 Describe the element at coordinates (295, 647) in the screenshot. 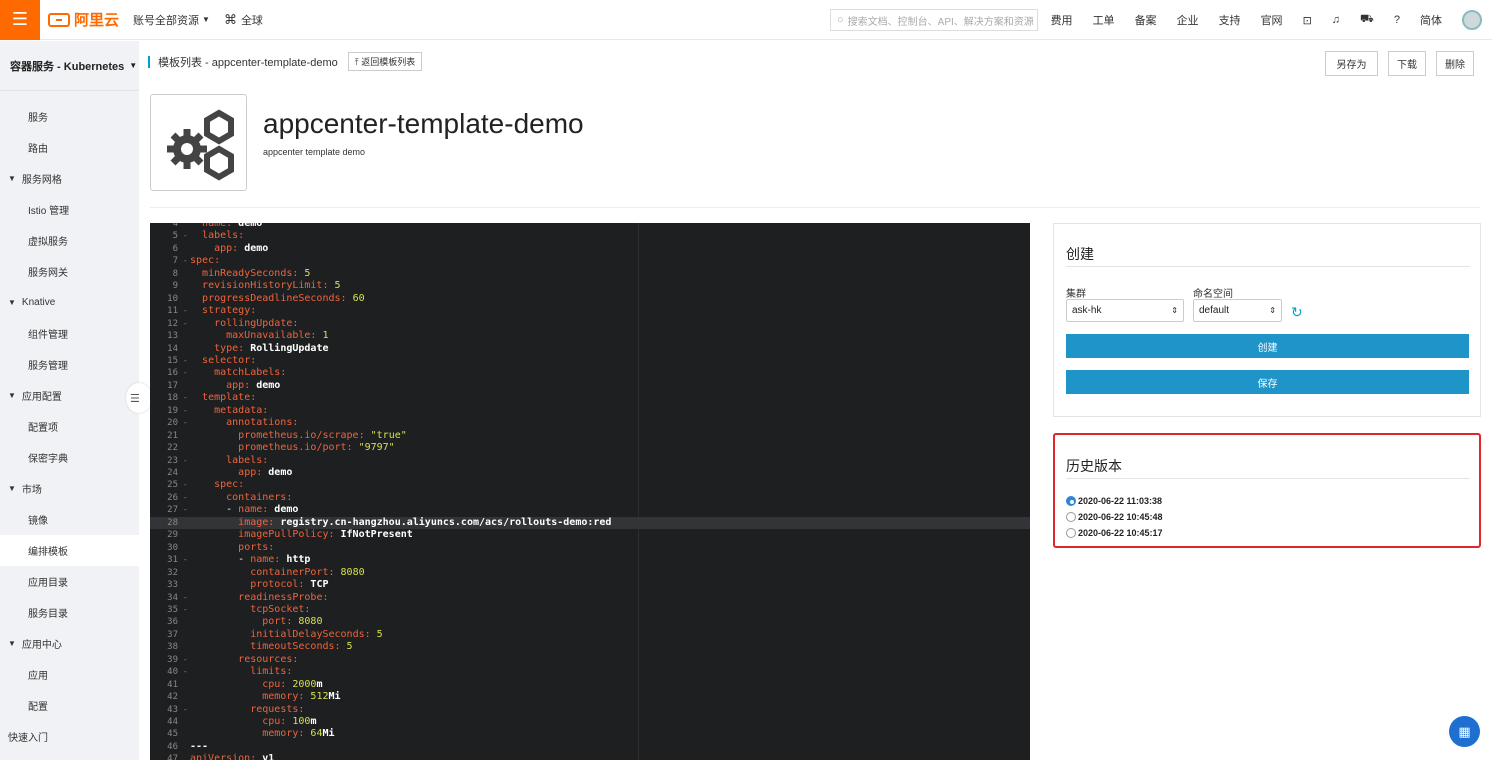

I see `yaml-key: timeoutSeconds:` at that location.